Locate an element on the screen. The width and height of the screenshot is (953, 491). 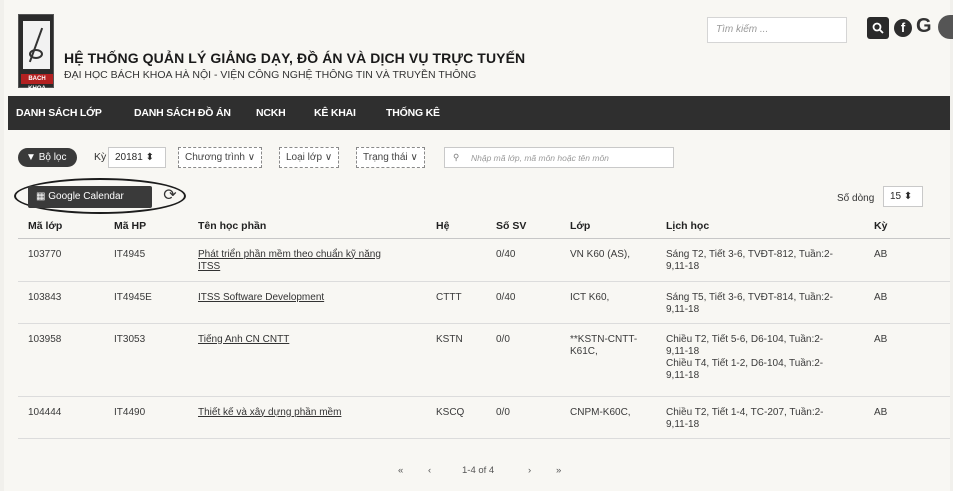
column-header: Số SV is located at coordinates (523, 226).